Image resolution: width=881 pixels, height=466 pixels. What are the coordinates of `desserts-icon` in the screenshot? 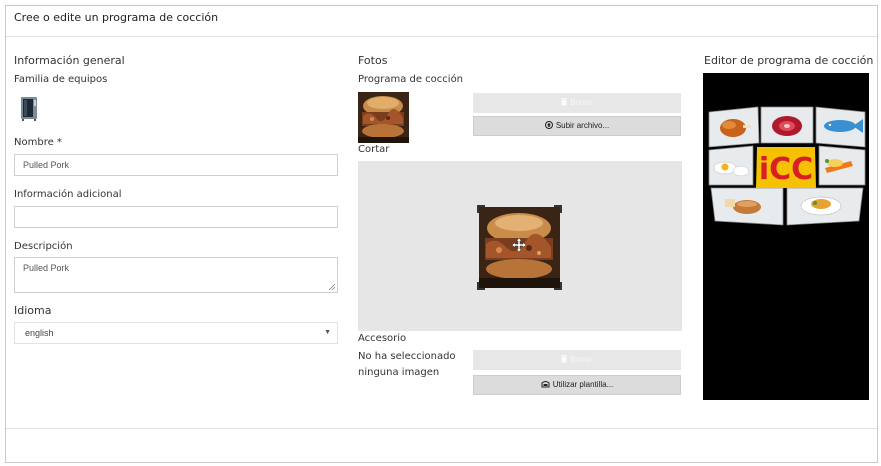 It's located at (821, 206).